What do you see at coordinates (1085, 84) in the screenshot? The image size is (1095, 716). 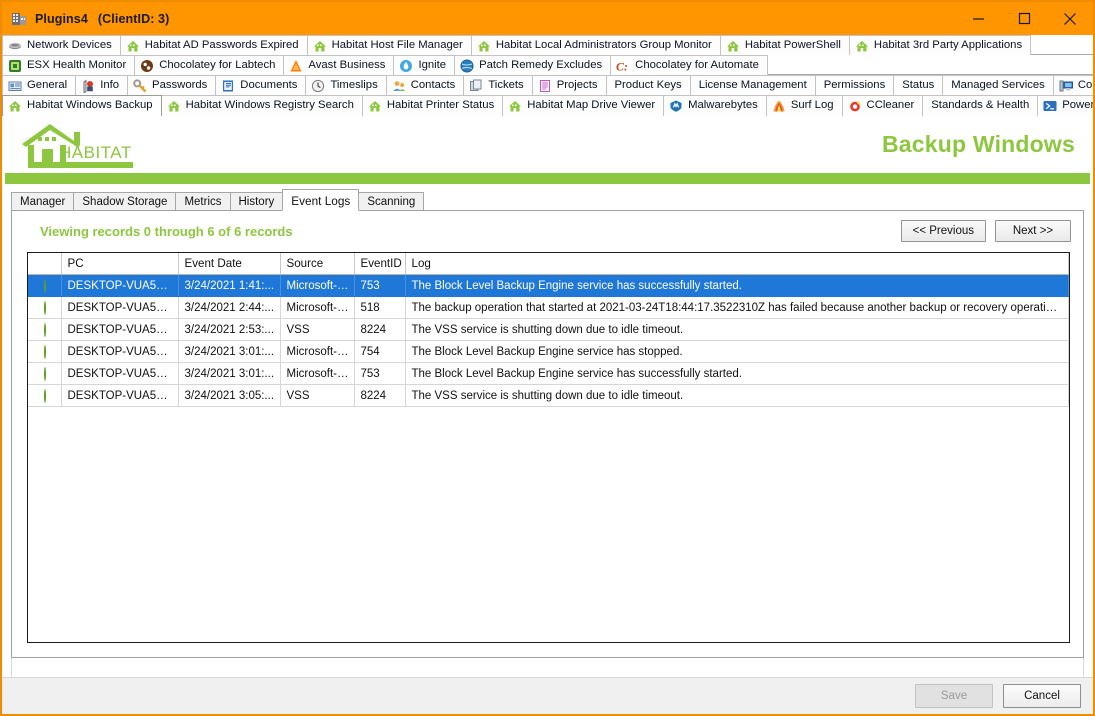 I see `tab-label: Computers` at bounding box center [1085, 84].